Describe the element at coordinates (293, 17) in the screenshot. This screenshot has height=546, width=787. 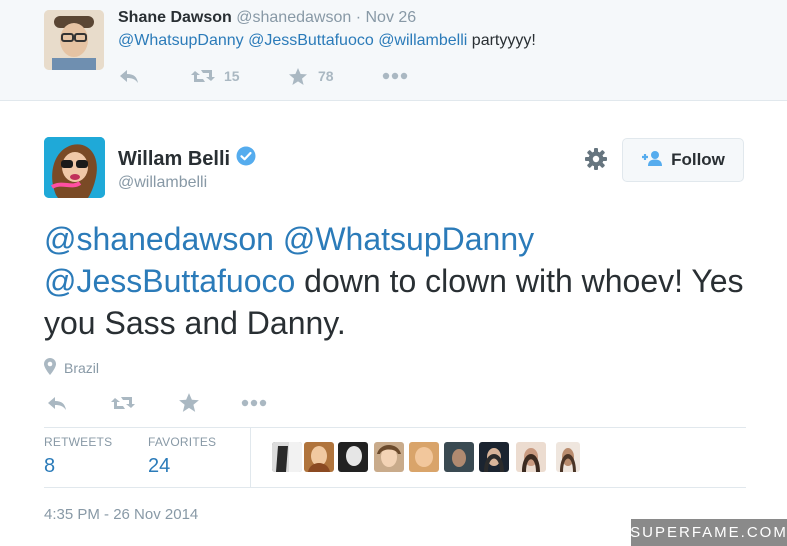
I see `author-handle: @shanedawson` at that location.